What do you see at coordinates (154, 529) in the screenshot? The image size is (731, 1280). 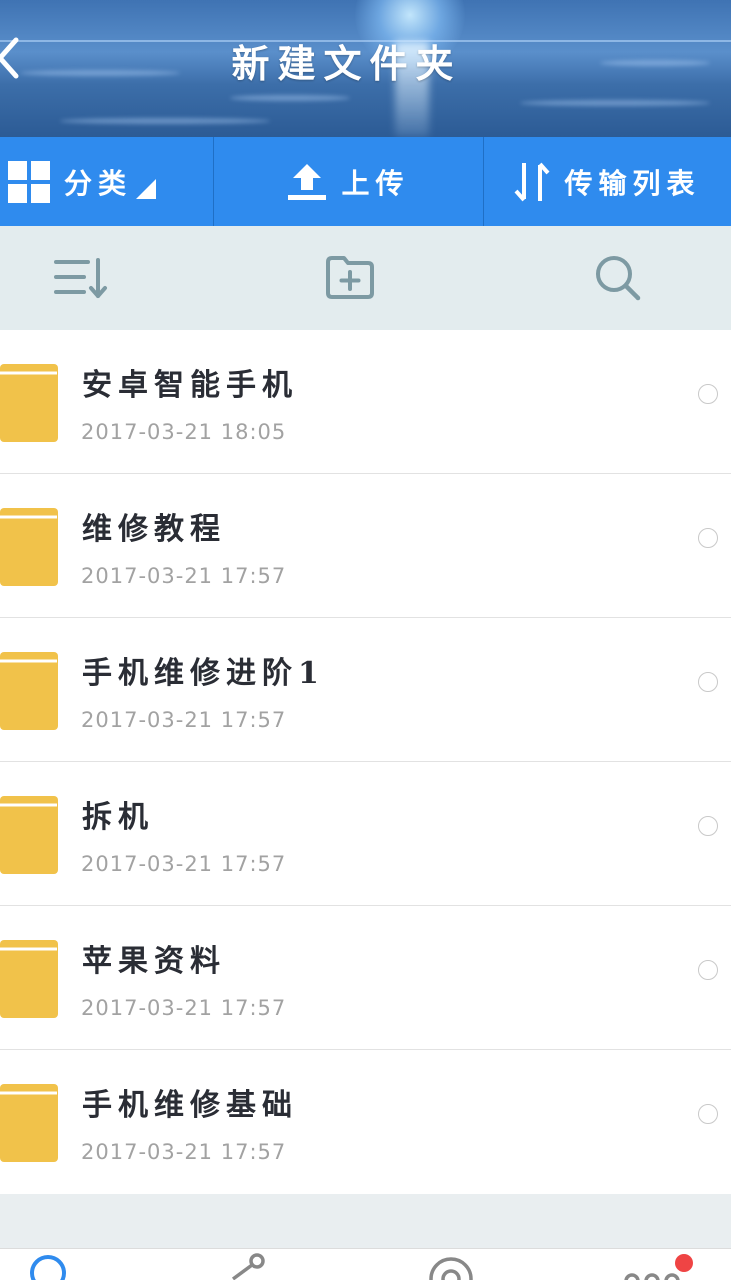 I see `file-name: 维修教程` at bounding box center [154, 529].